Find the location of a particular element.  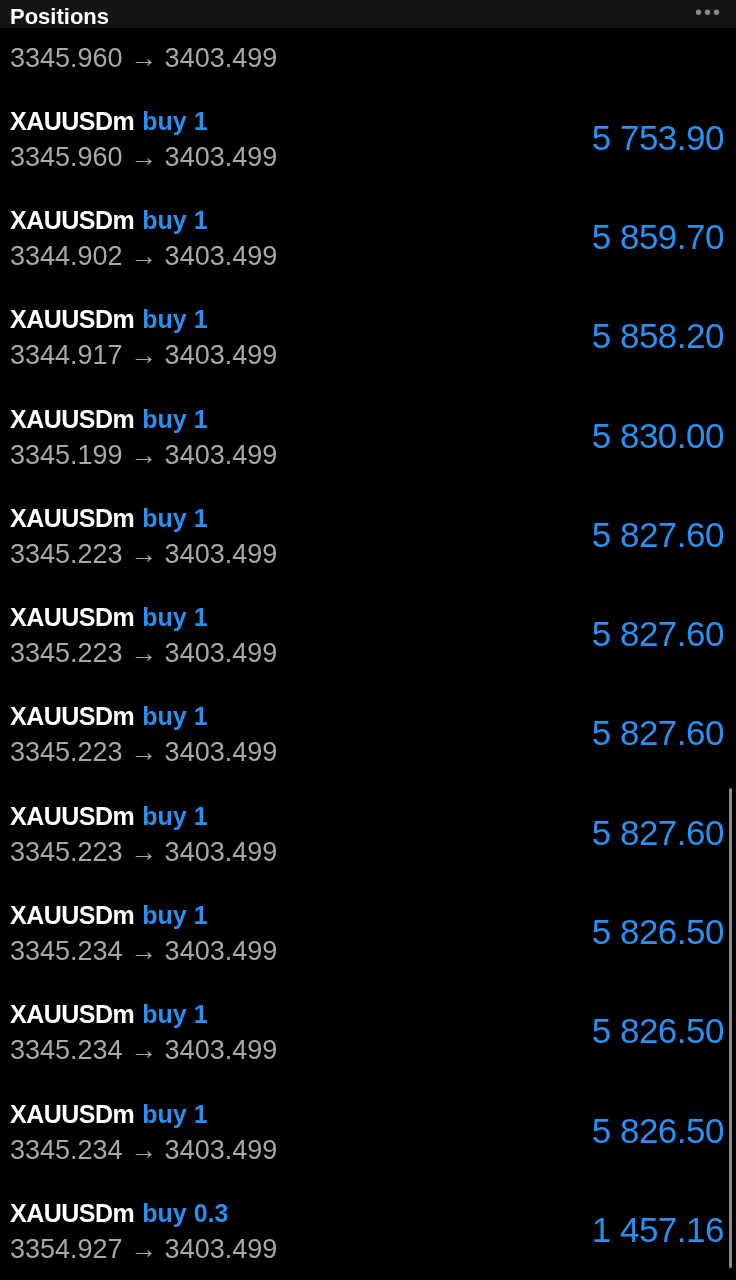

price-range: 3345.199 → 3403.499 is located at coordinates (144, 455).